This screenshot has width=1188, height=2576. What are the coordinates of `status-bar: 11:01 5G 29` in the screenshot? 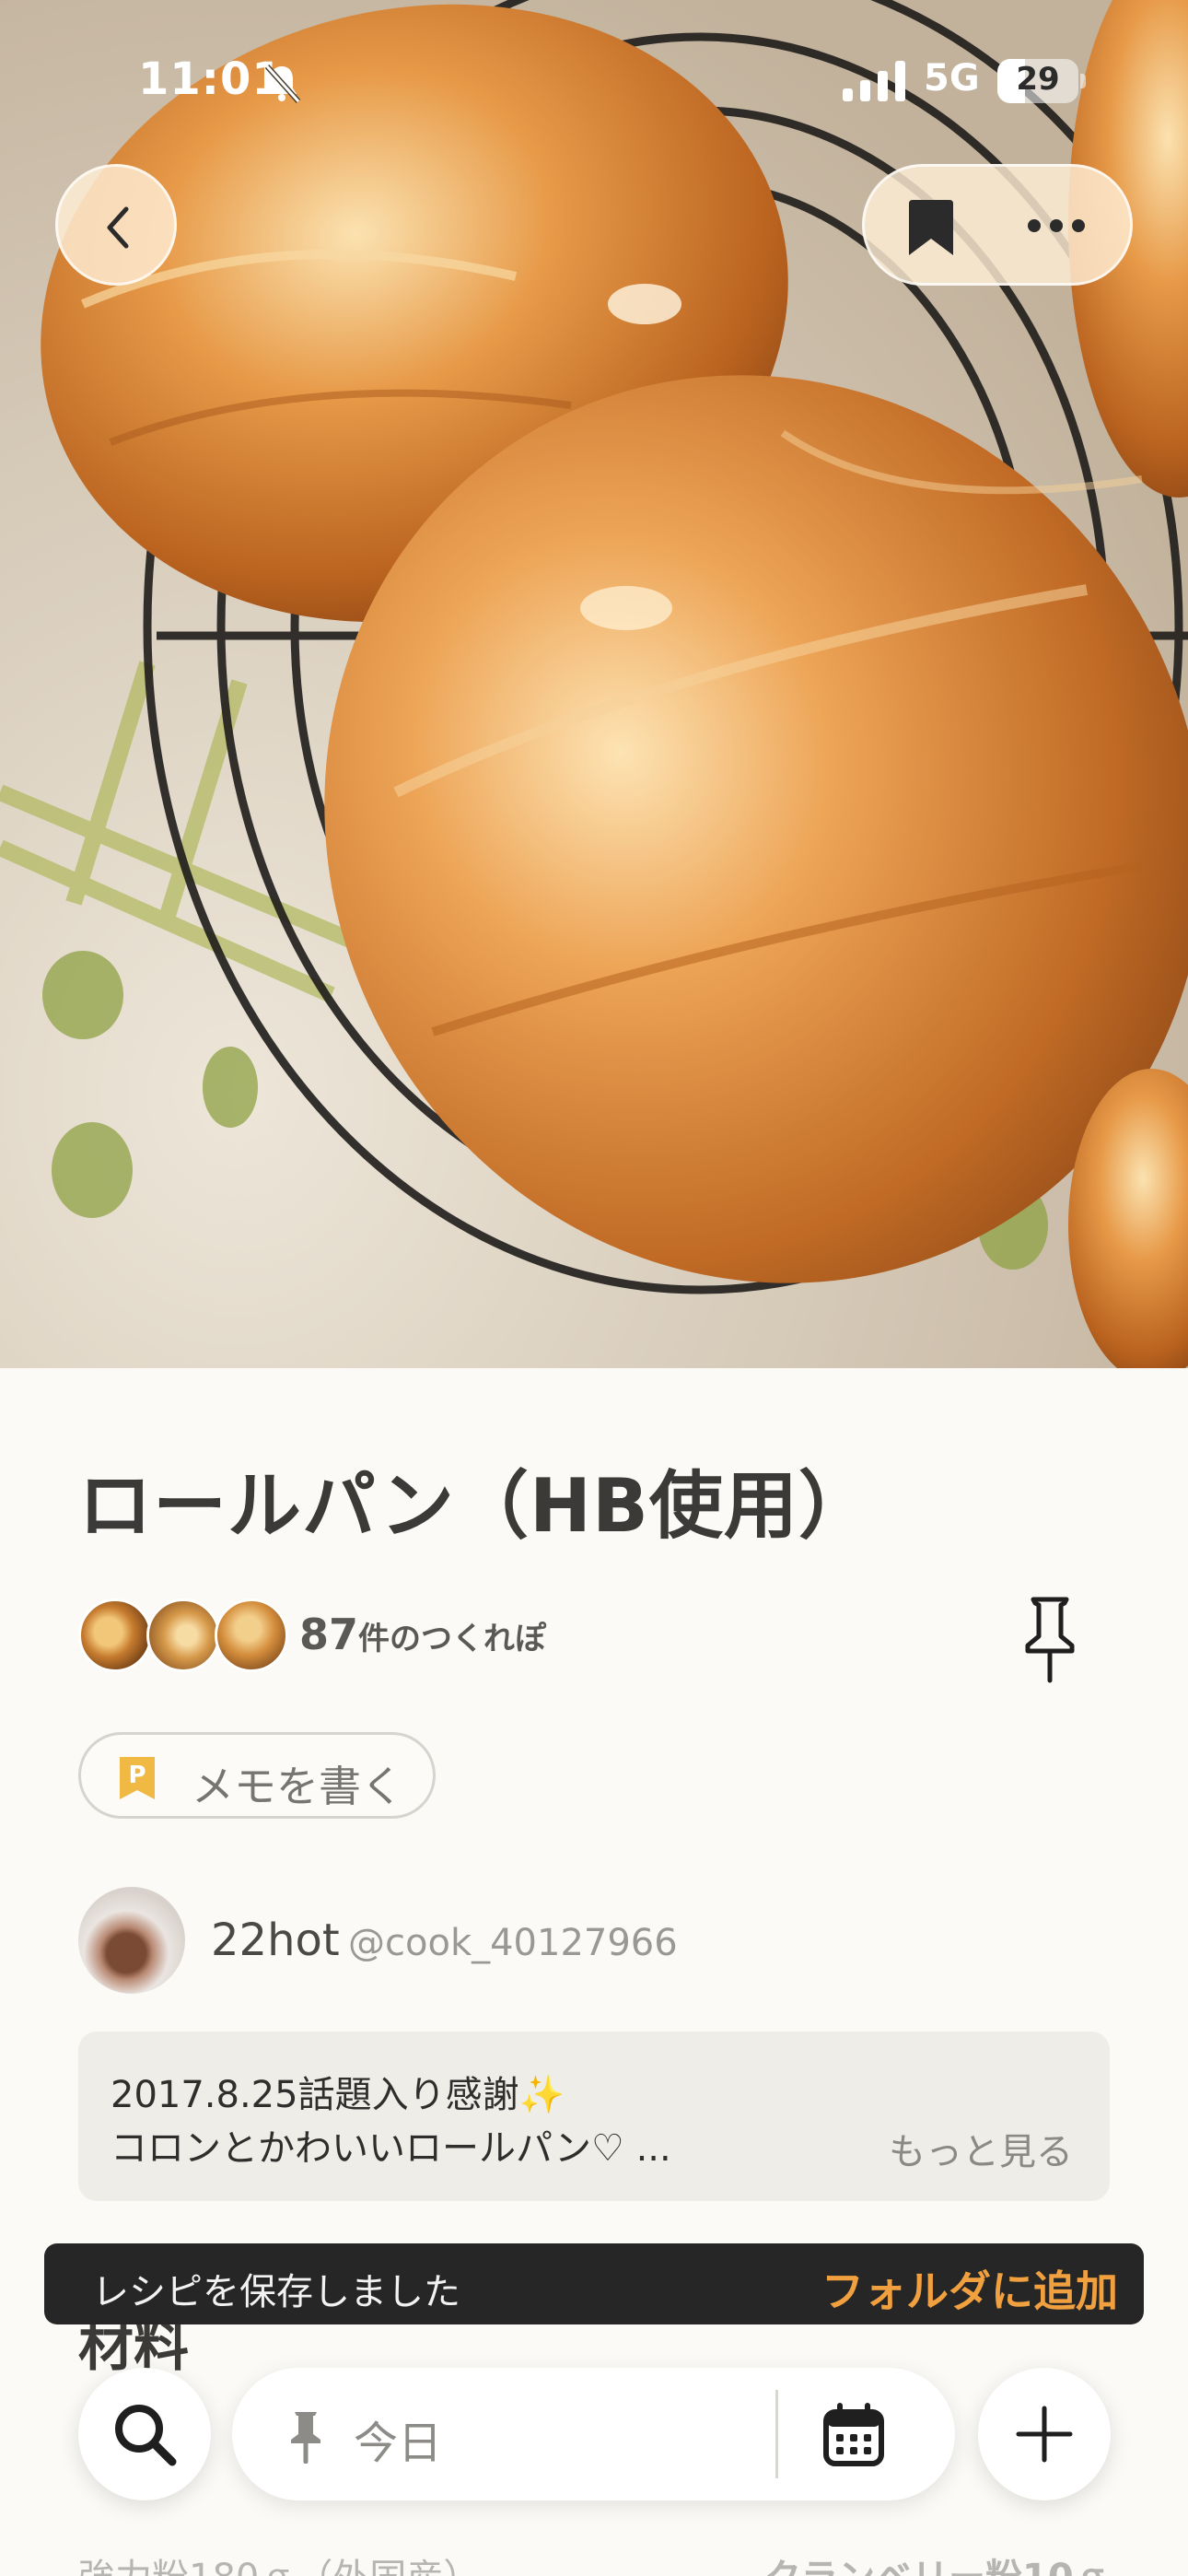 It's located at (594, 83).